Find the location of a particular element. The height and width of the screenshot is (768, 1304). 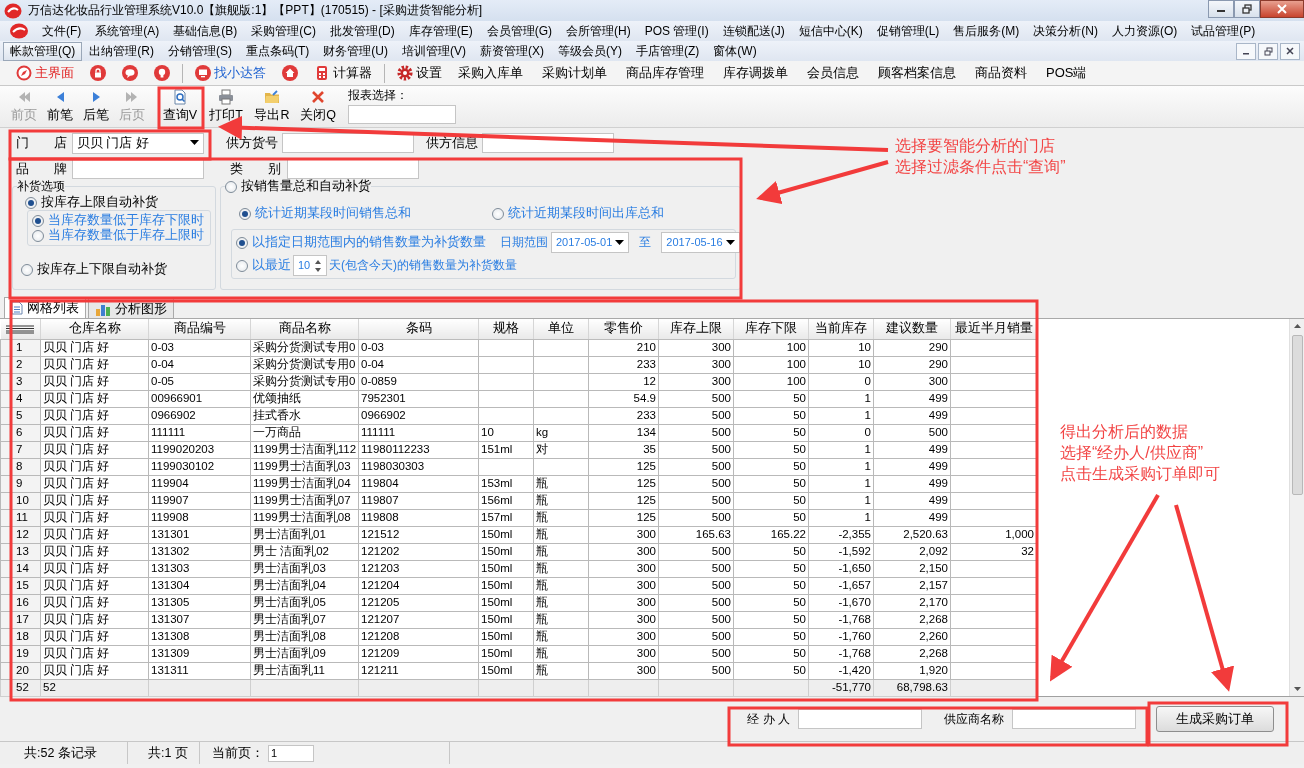

menu-item: 库存管理(E) is located at coordinates (440, 31).